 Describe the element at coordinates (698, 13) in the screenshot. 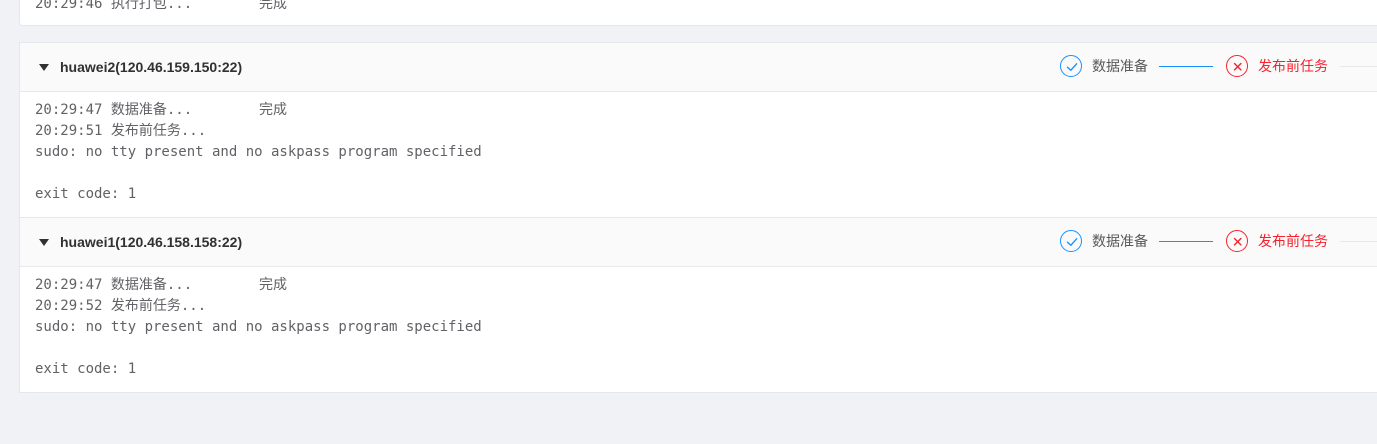

I see `previous-host-panel: 20:29:46 执行打包... 完成` at that location.